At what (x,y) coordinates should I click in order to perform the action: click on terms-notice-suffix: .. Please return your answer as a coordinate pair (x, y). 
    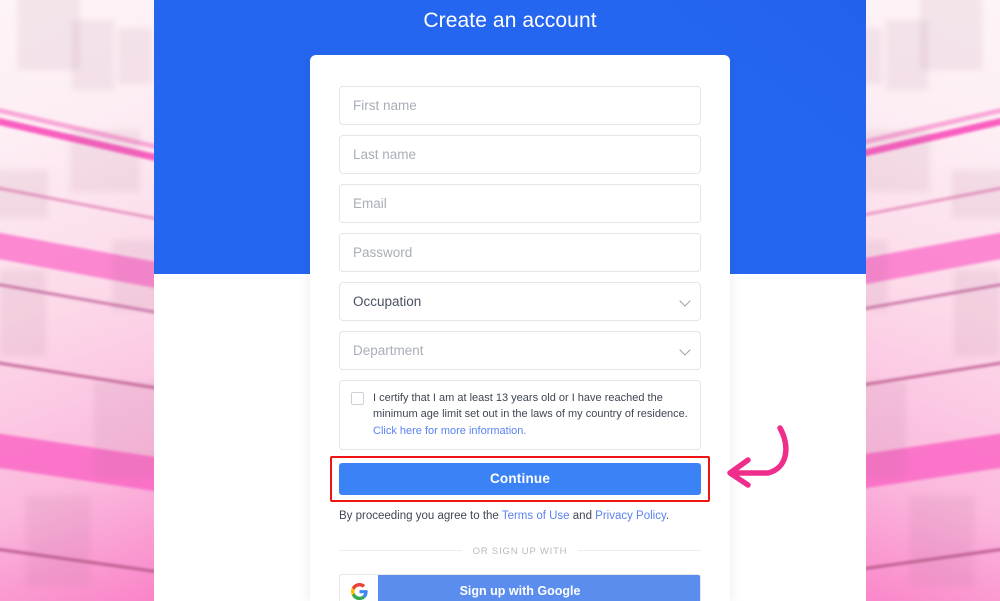
    Looking at the image, I should click on (667, 515).